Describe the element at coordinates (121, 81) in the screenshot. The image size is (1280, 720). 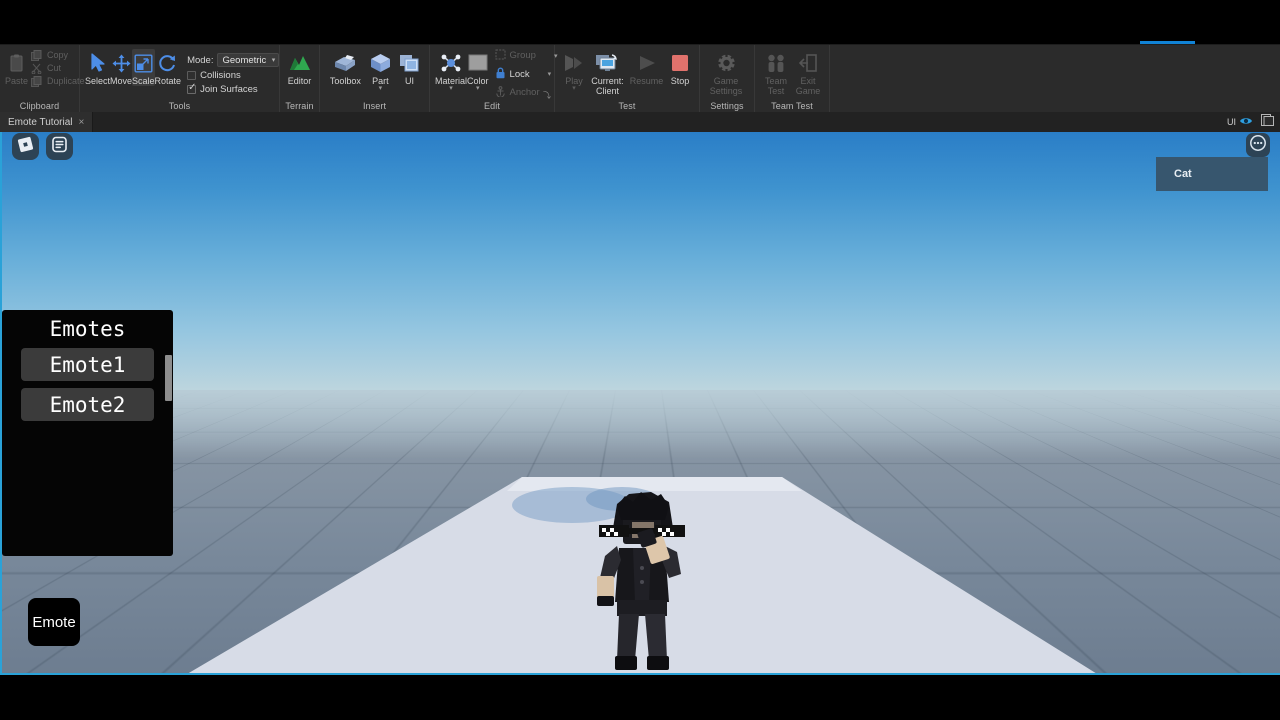
I see `move-tool-label: Move` at that location.